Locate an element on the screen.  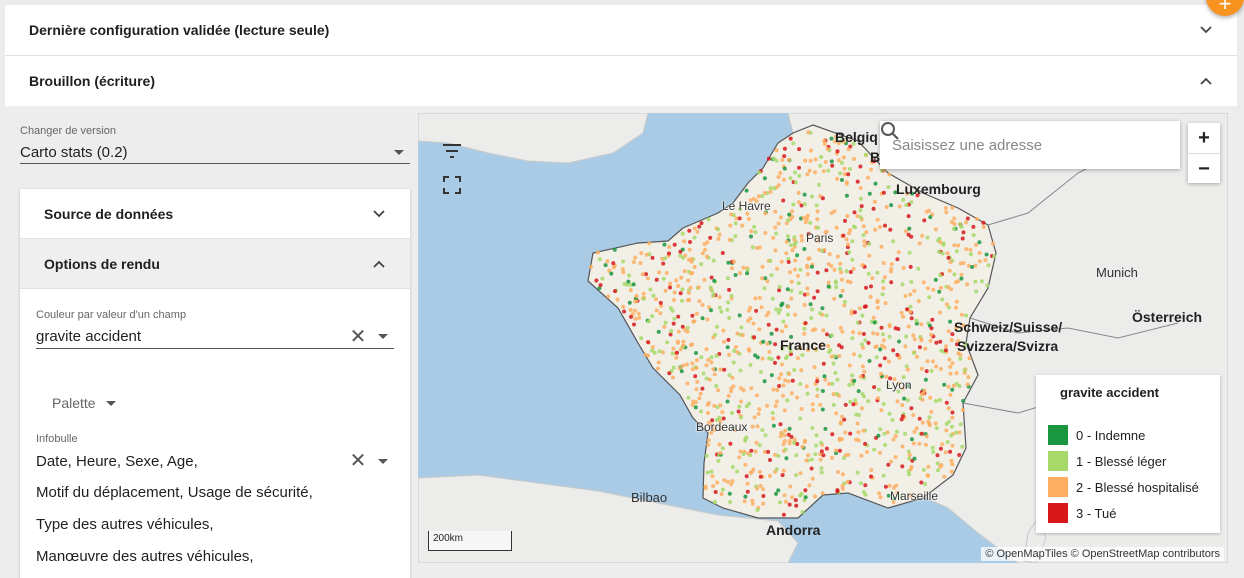
zoom-in-button: + is located at coordinates (1204, 138).